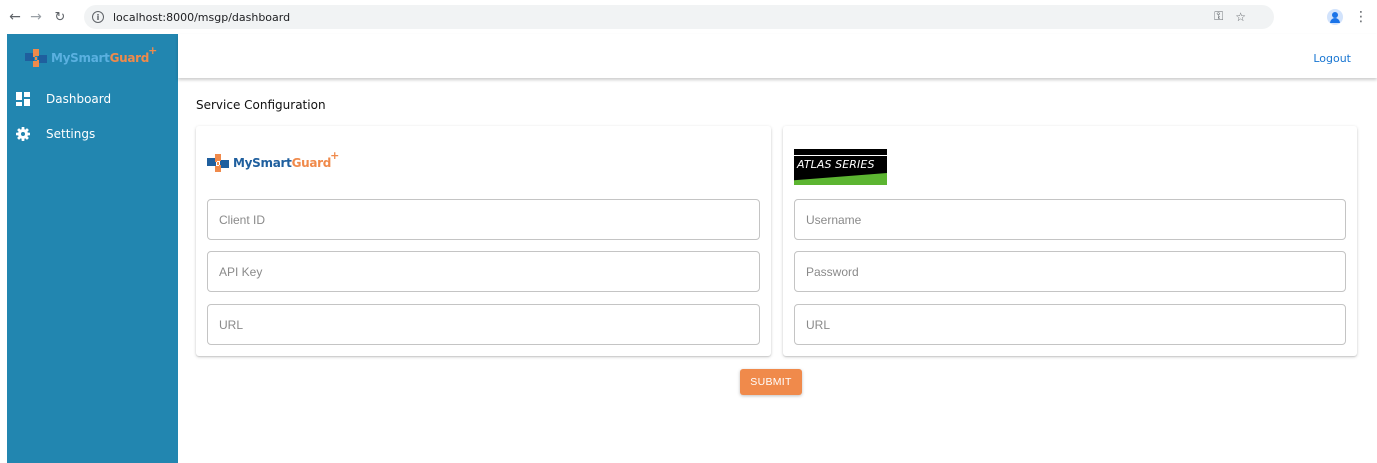  I want to click on page-title: Service Configuration, so click(261, 105).